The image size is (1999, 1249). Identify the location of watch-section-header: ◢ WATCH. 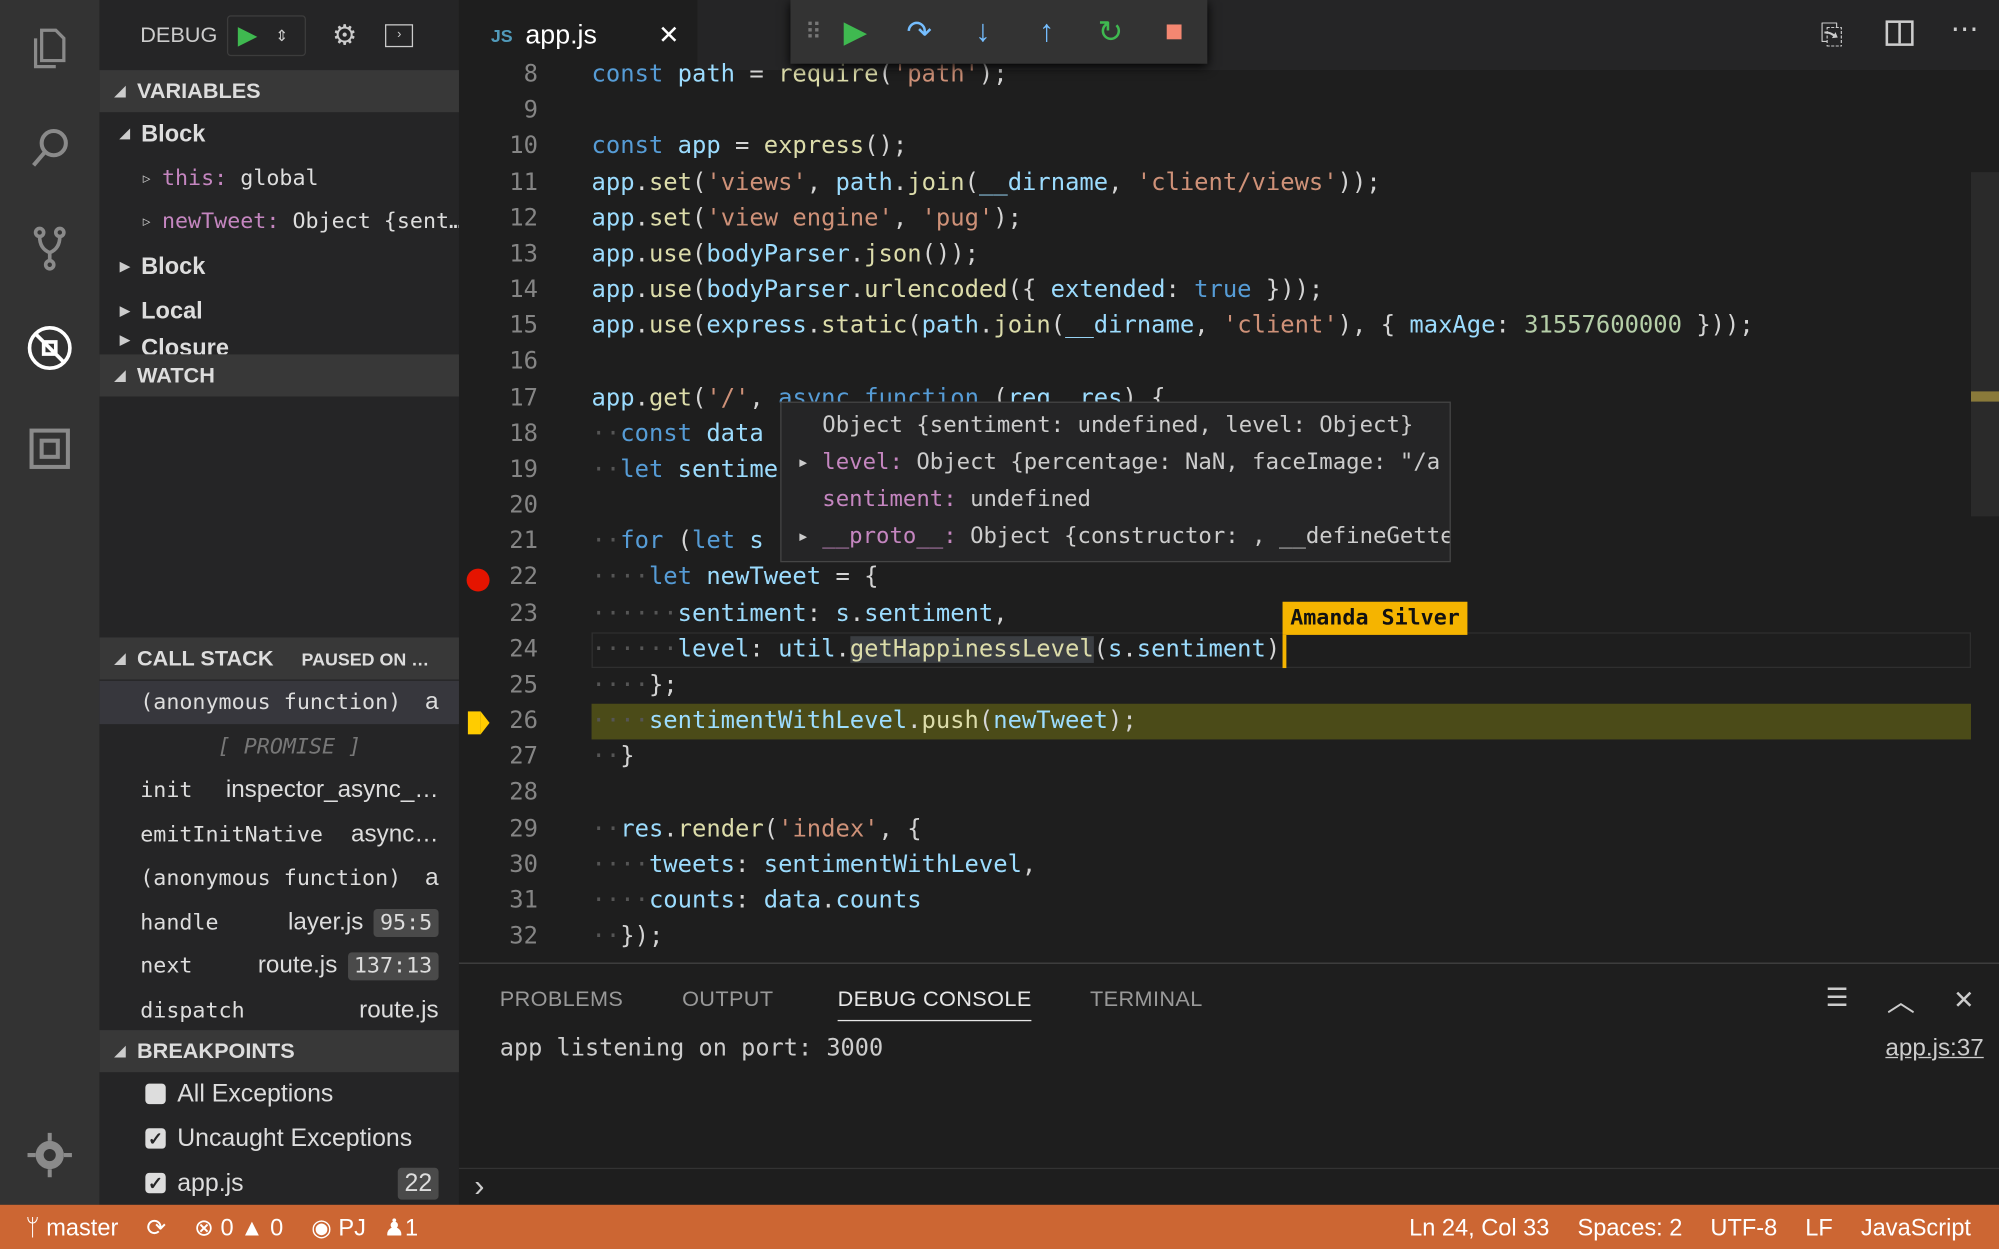
(279, 375).